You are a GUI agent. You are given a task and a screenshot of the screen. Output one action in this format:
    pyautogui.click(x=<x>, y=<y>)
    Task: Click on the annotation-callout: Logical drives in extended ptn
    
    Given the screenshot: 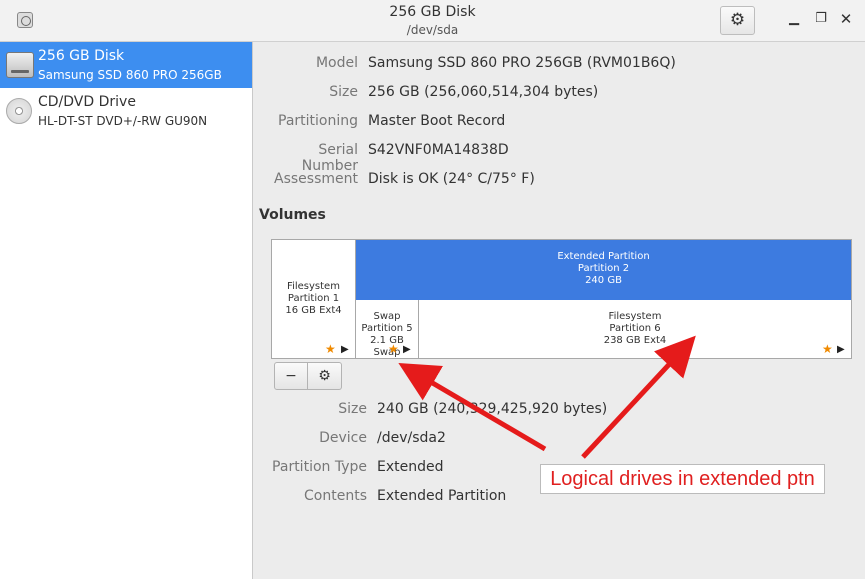 What is the action you would take?
    pyautogui.click(x=682, y=479)
    